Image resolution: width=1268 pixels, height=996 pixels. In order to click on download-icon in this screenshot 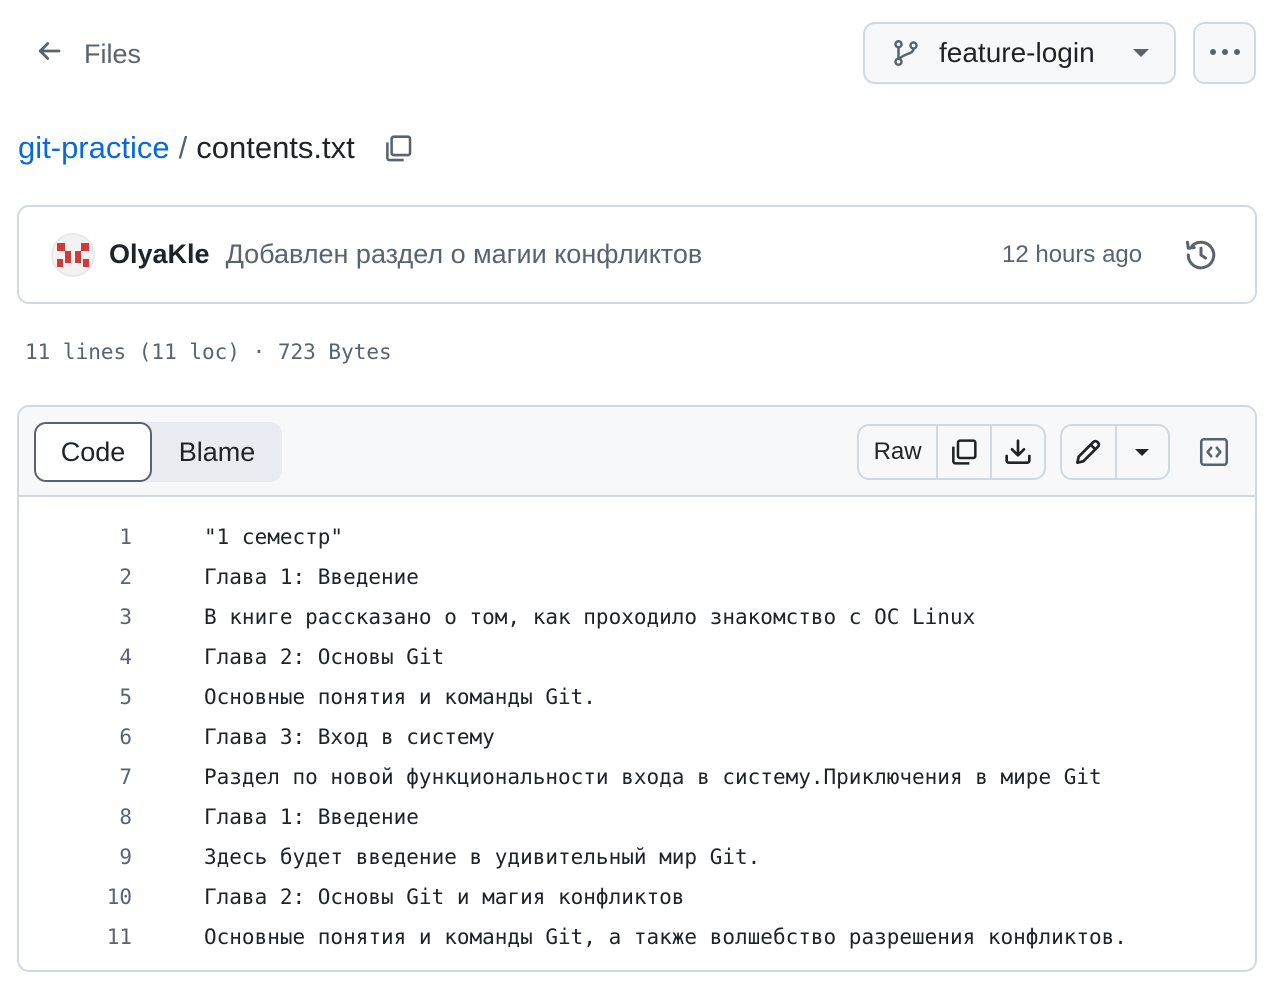, I will do `click(1018, 451)`.